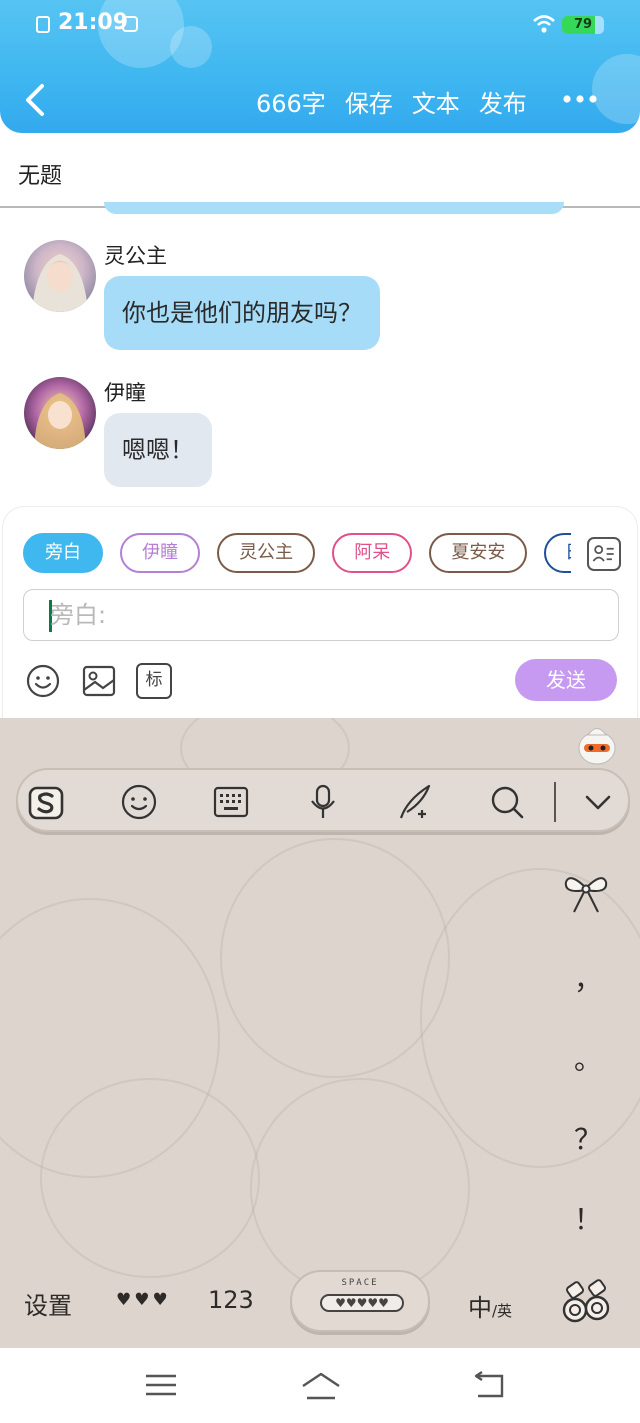 The image size is (640, 1423). Describe the element at coordinates (580, 99) in the screenshot. I see `more-options-icon` at that location.